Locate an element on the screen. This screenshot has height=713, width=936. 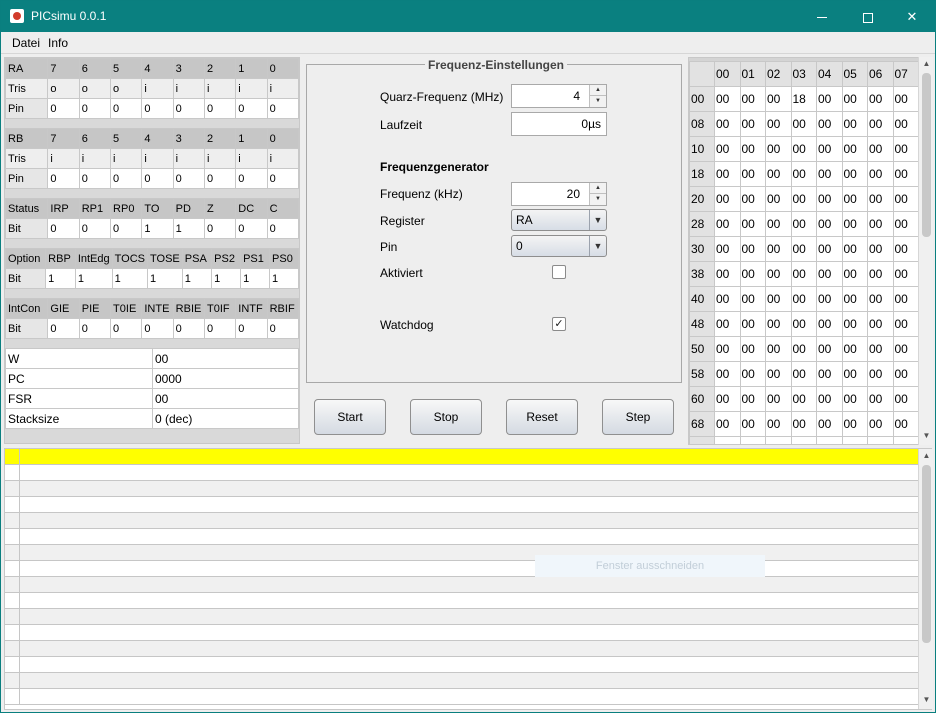
frequenz-spinner: 20 ▲ ▼ is located at coordinates (559, 194).